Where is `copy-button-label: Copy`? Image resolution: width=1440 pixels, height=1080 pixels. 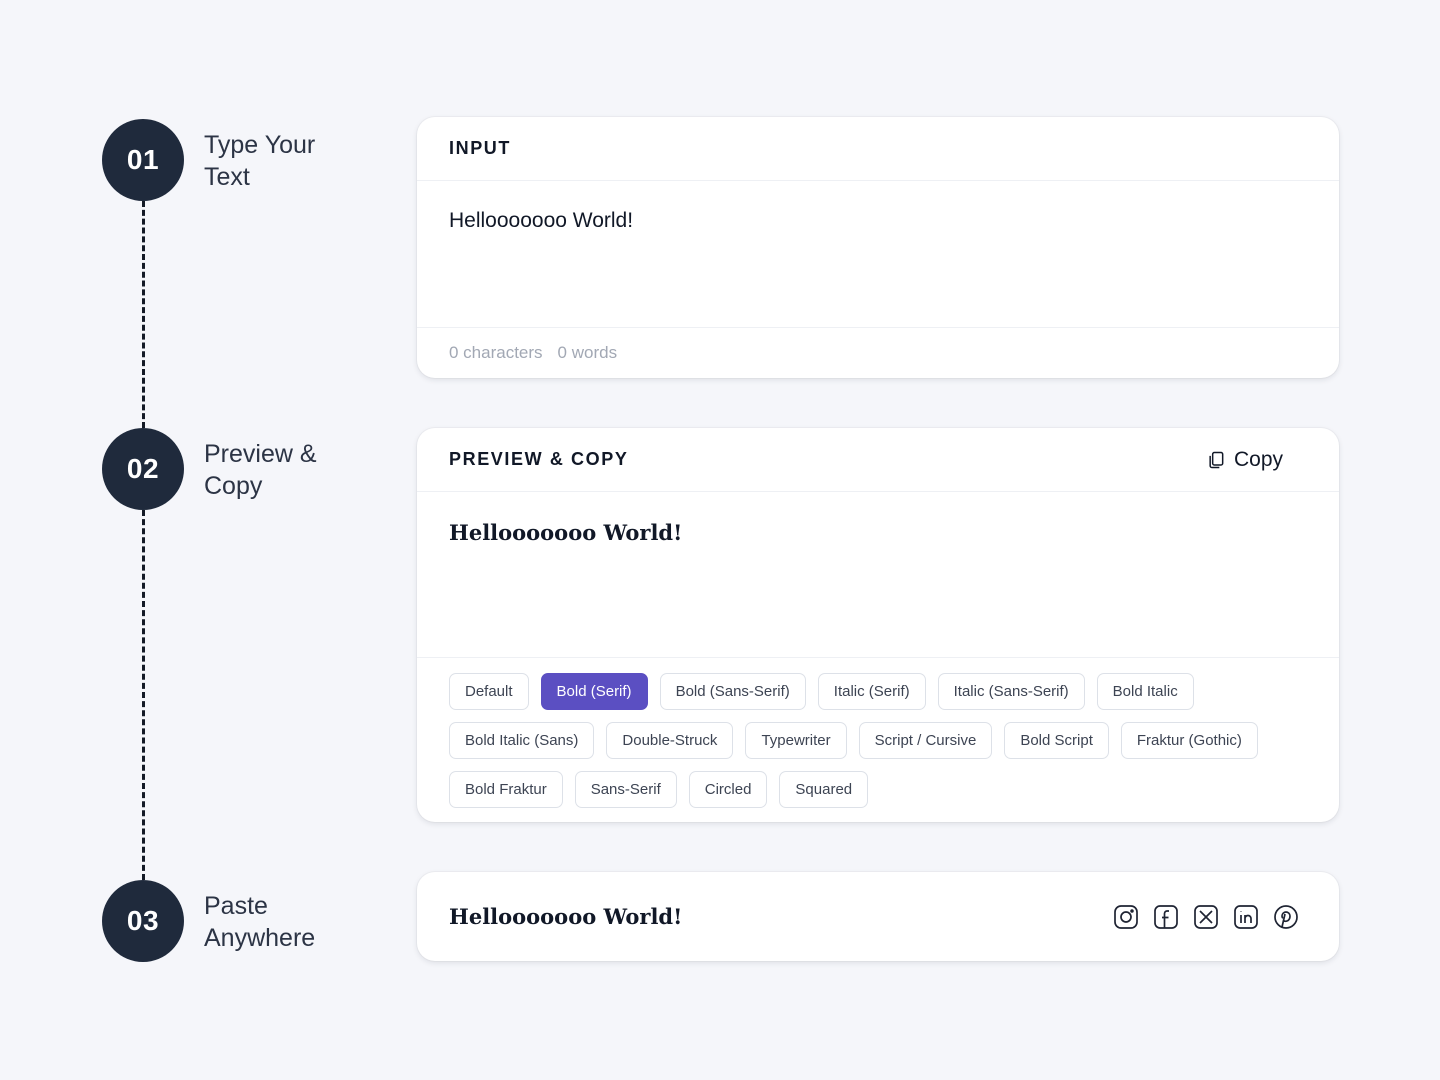
copy-button-label: Copy is located at coordinates (1258, 459).